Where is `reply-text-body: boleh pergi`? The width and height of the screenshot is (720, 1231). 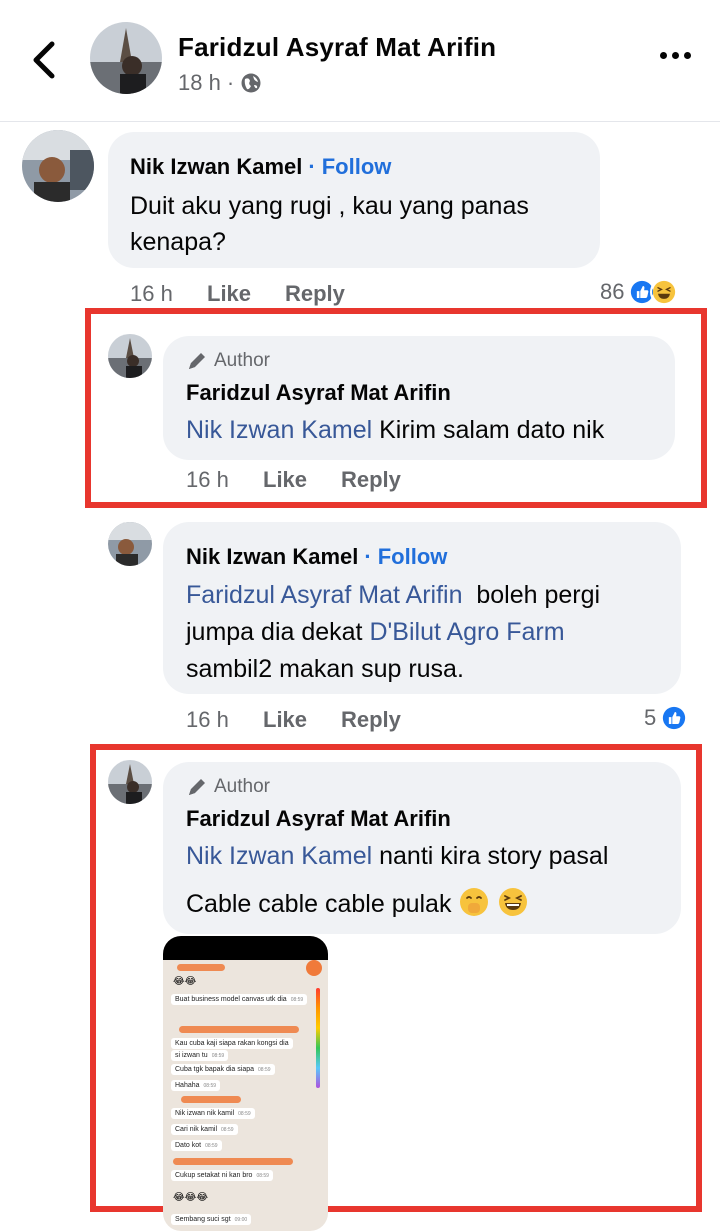
reply-text-body: boleh pergi is located at coordinates (531, 595).